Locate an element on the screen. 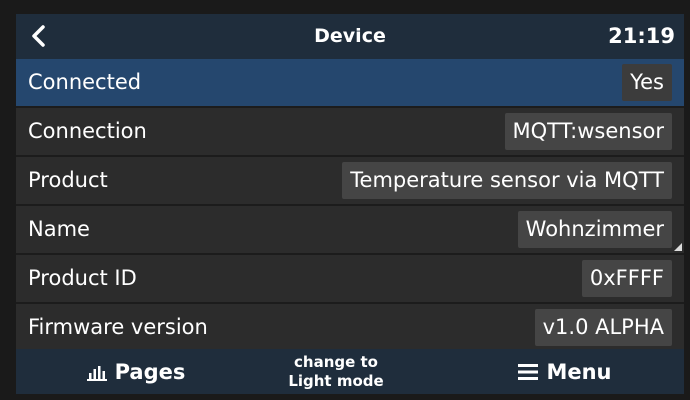 Image resolution: width=690 pixels, height=400 pixels. row-value: MQTT:wsensor is located at coordinates (588, 131).